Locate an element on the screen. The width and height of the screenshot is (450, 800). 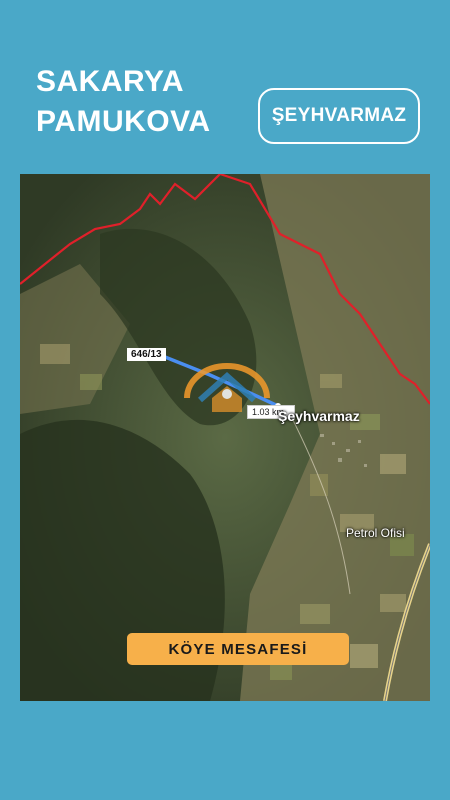
location-title: SAKARYA PAMUKOVA is located at coordinates (123, 102).